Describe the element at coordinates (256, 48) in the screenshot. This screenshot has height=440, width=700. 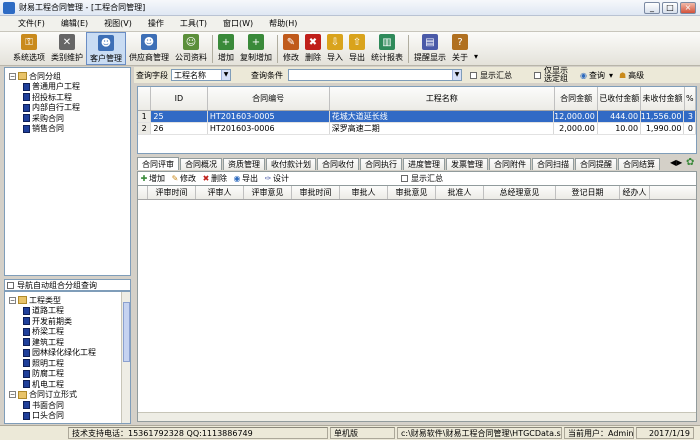
I see `toolbar-button-copy-add: + 复制增加` at that location.